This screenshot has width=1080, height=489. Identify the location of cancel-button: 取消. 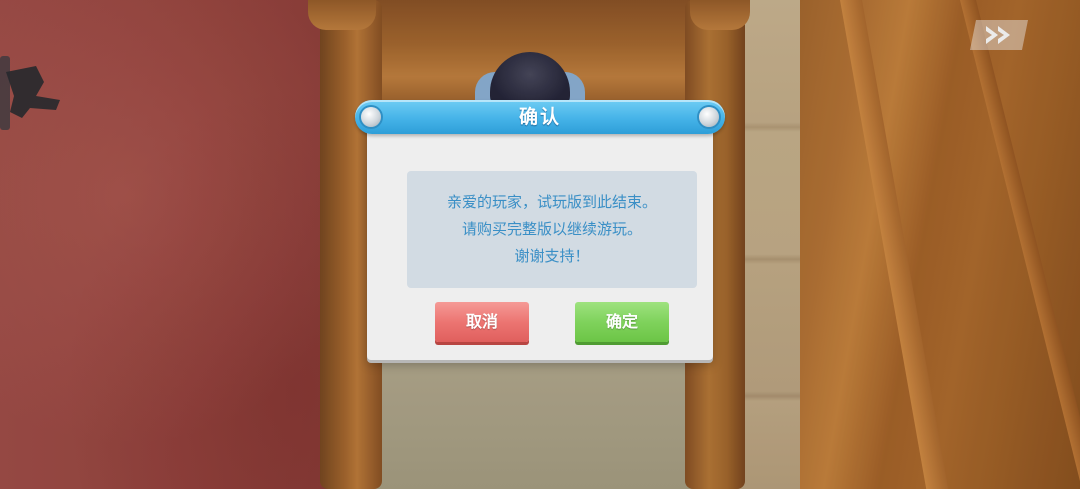
(482, 322).